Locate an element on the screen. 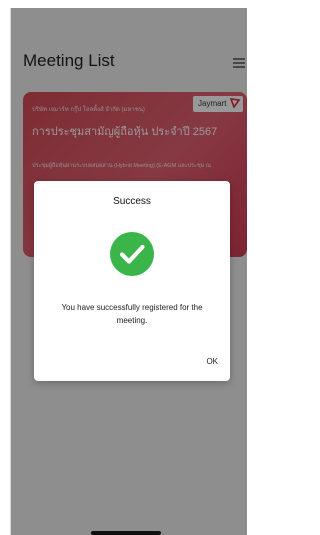 The image size is (320, 535). success-check-icon is located at coordinates (132, 254).